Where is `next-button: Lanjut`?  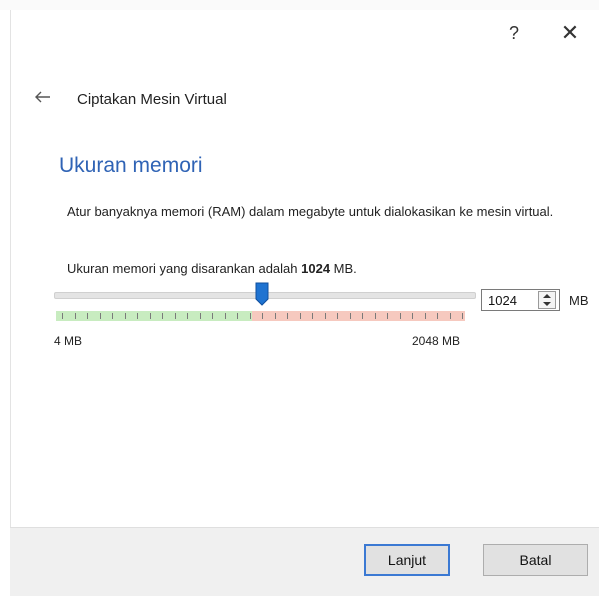
next-button: Lanjut is located at coordinates (407, 560).